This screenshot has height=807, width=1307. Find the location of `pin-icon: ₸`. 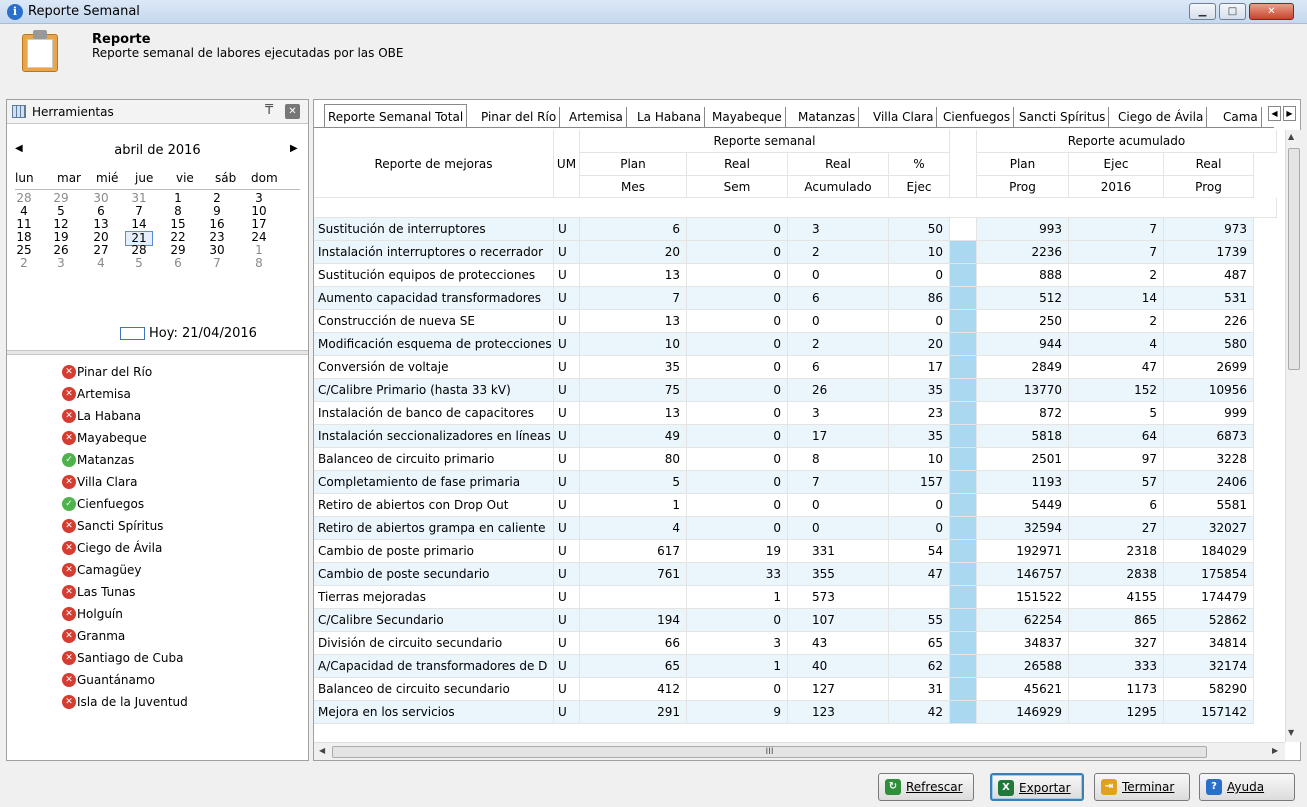

pin-icon: ₸ is located at coordinates (269, 110).